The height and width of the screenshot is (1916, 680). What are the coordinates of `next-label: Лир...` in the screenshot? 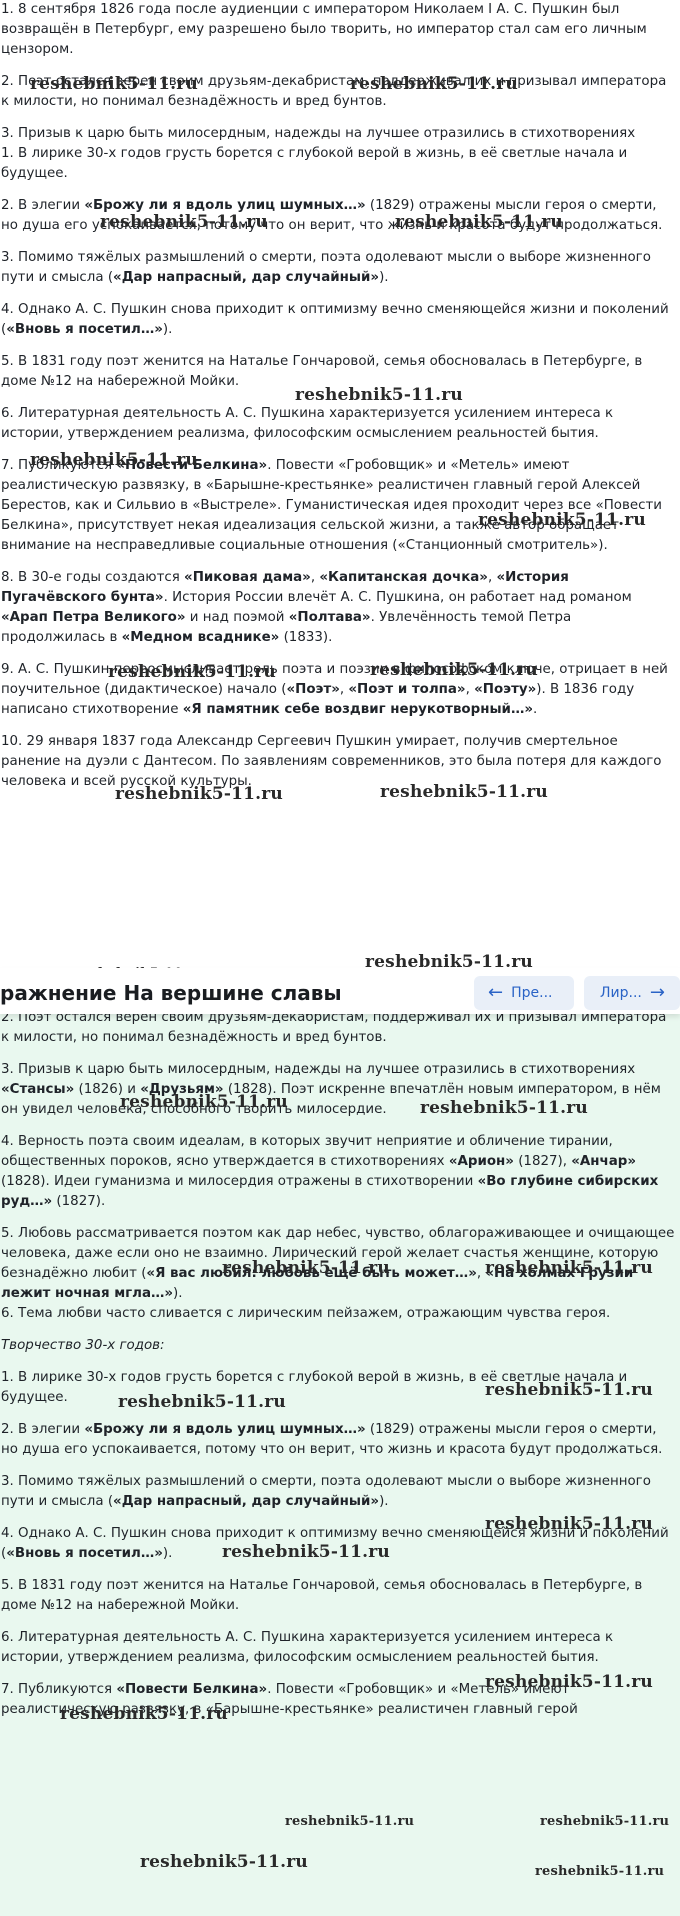 It's located at (621, 993).